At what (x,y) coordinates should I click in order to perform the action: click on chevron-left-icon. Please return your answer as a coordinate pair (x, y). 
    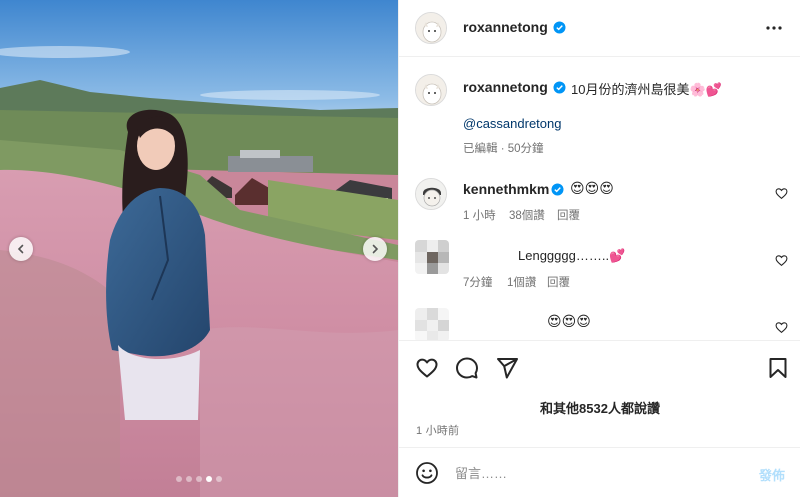
    Looking at the image, I should click on (20, 249).